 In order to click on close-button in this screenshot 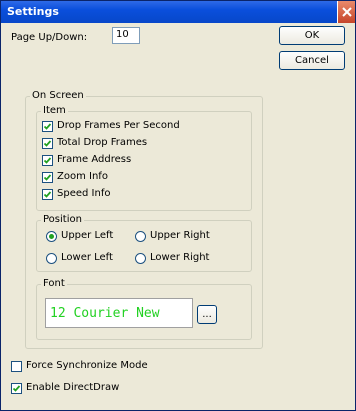, I will do `click(346, 12)`.